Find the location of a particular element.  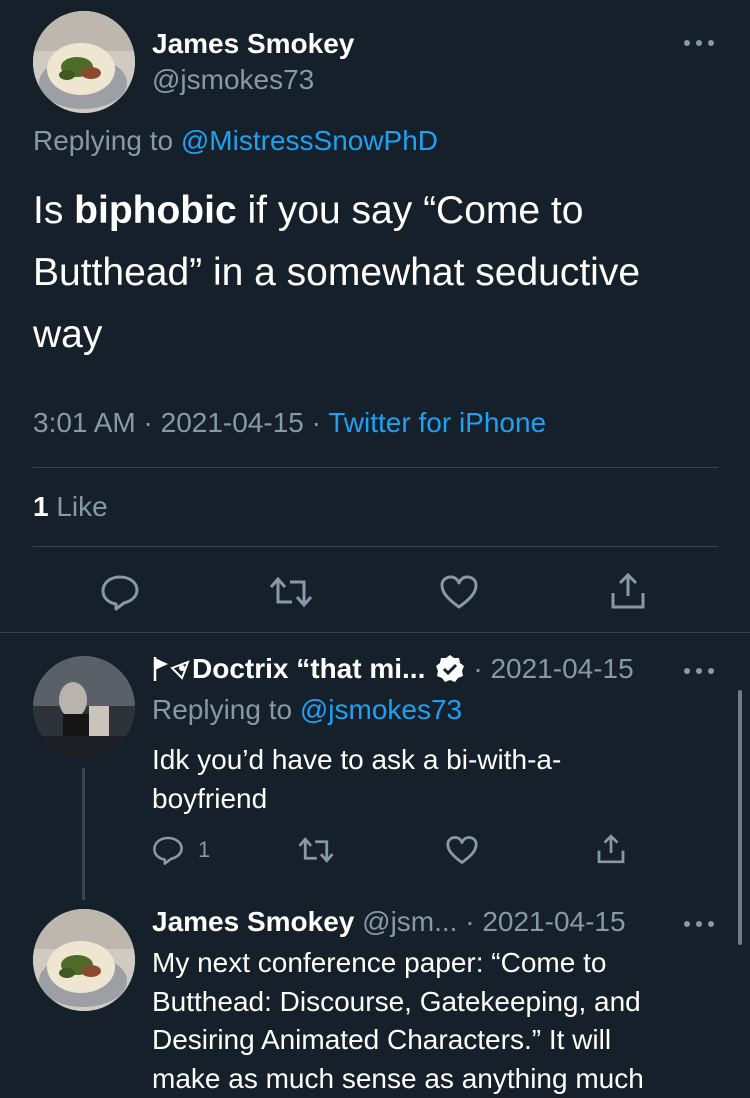

reply-header: Doctrix “that mi... · 2021-04-15 is located at coordinates (393, 669).